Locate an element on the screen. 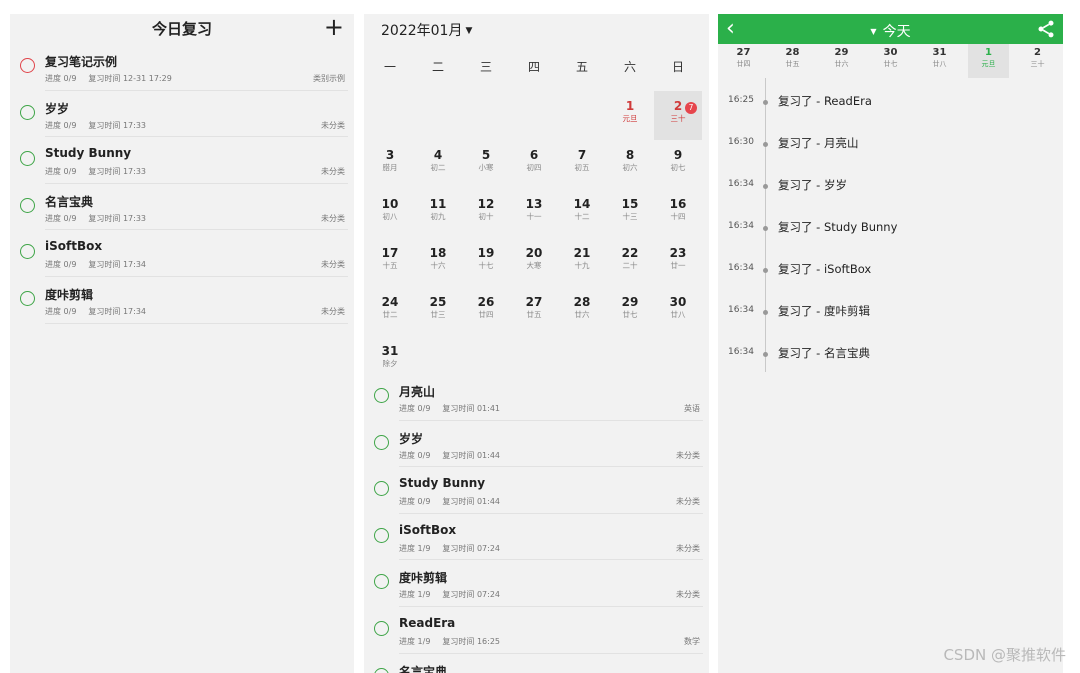 The height and width of the screenshot is (673, 1080). calendar-day: 3 腊月 is located at coordinates (390, 164).